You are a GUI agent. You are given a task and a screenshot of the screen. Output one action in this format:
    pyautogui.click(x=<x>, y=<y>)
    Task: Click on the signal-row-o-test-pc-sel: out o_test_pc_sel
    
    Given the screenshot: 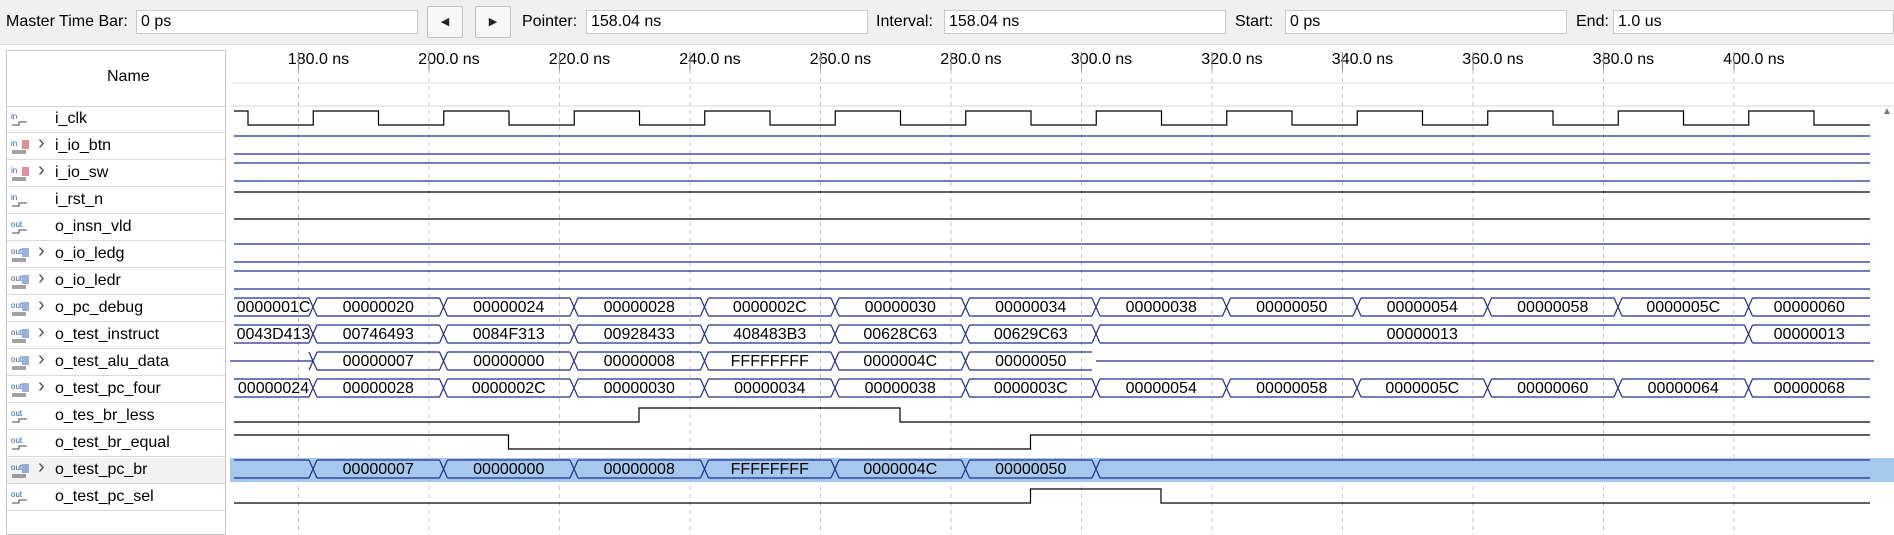 What is the action you would take?
    pyautogui.click(x=116, y=498)
    